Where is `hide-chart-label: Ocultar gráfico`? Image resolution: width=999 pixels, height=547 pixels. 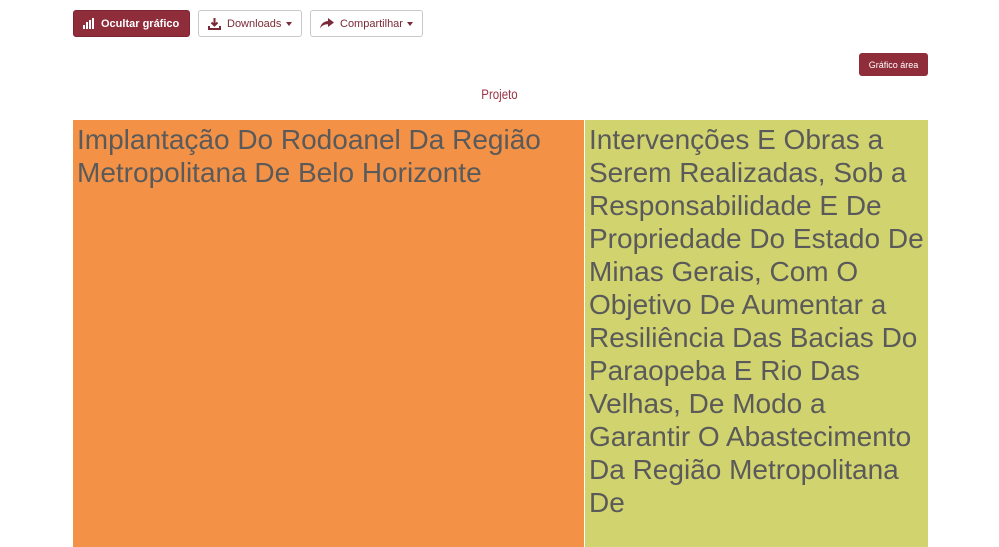 hide-chart-label: Ocultar gráfico is located at coordinates (140, 23).